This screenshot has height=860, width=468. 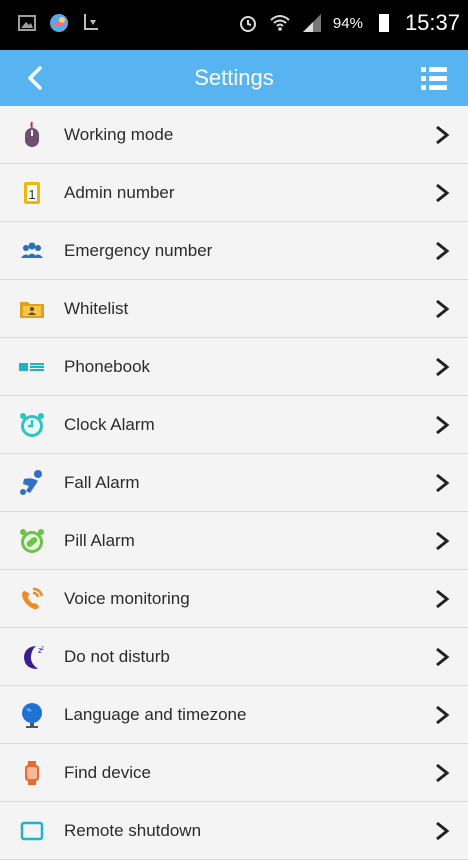 I want to click on app-bar: Settings, so click(x=234, y=78).